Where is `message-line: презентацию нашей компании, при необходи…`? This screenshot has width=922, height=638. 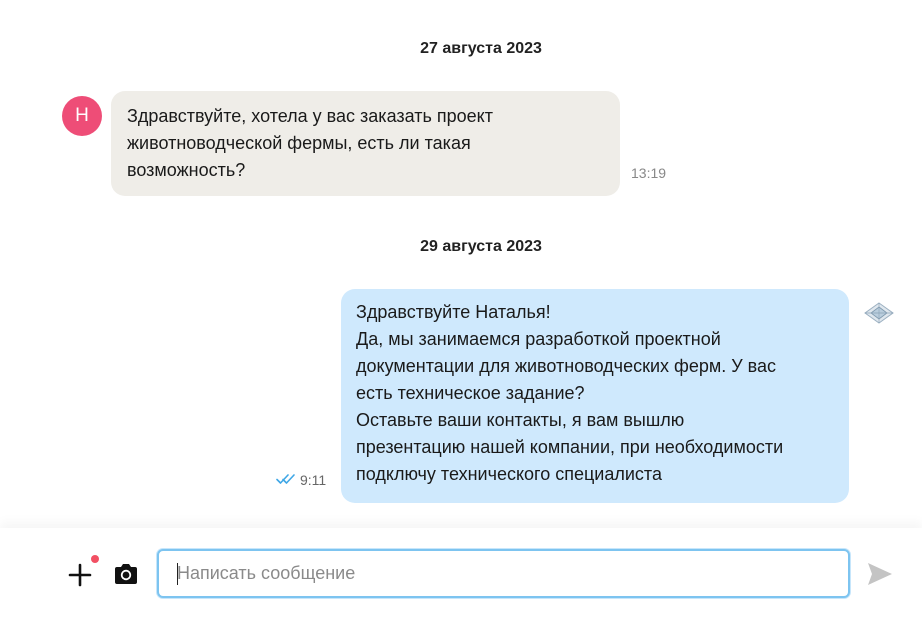 message-line: презентацию нашей компании, при необходи… is located at coordinates (570, 447).